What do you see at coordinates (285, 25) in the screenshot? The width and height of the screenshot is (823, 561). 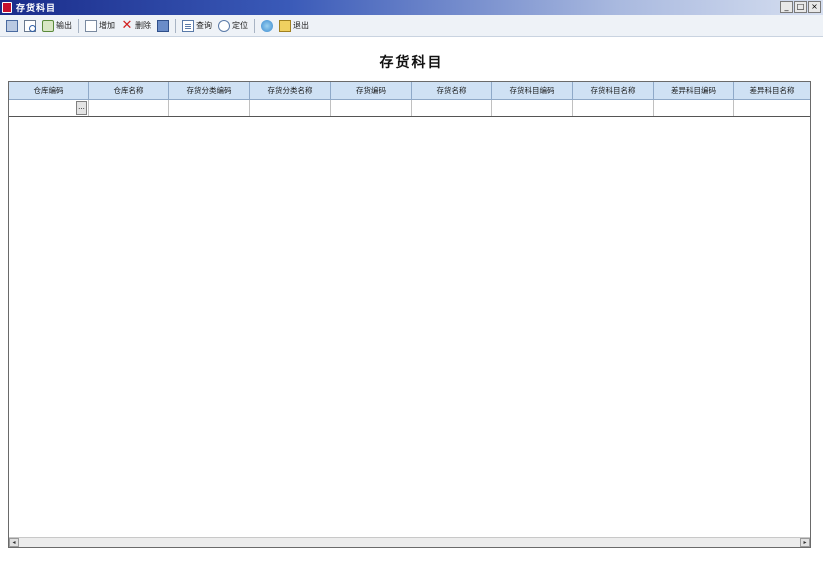 I see `exit-icon` at bounding box center [285, 25].